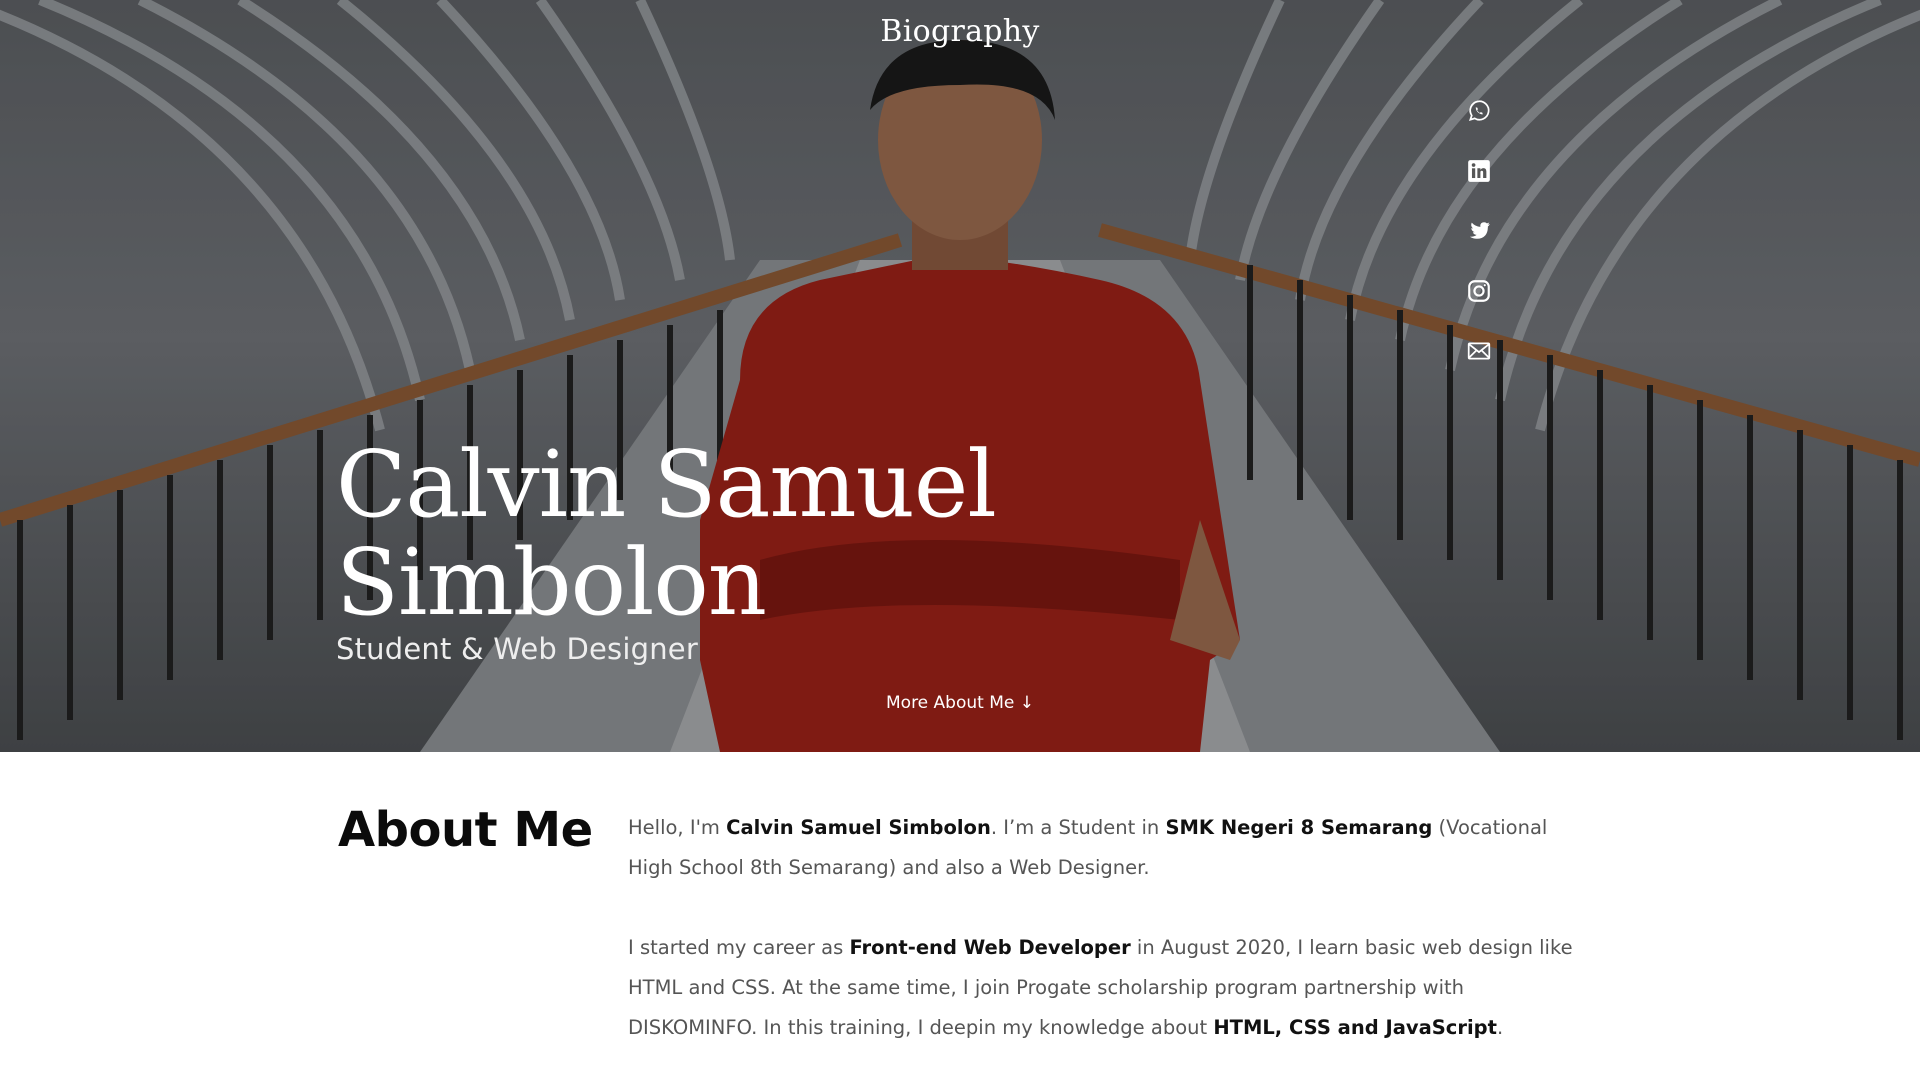 The width and height of the screenshot is (1920, 1080). I want to click on hero-subtitle: Student & Web Designer, so click(517, 649).